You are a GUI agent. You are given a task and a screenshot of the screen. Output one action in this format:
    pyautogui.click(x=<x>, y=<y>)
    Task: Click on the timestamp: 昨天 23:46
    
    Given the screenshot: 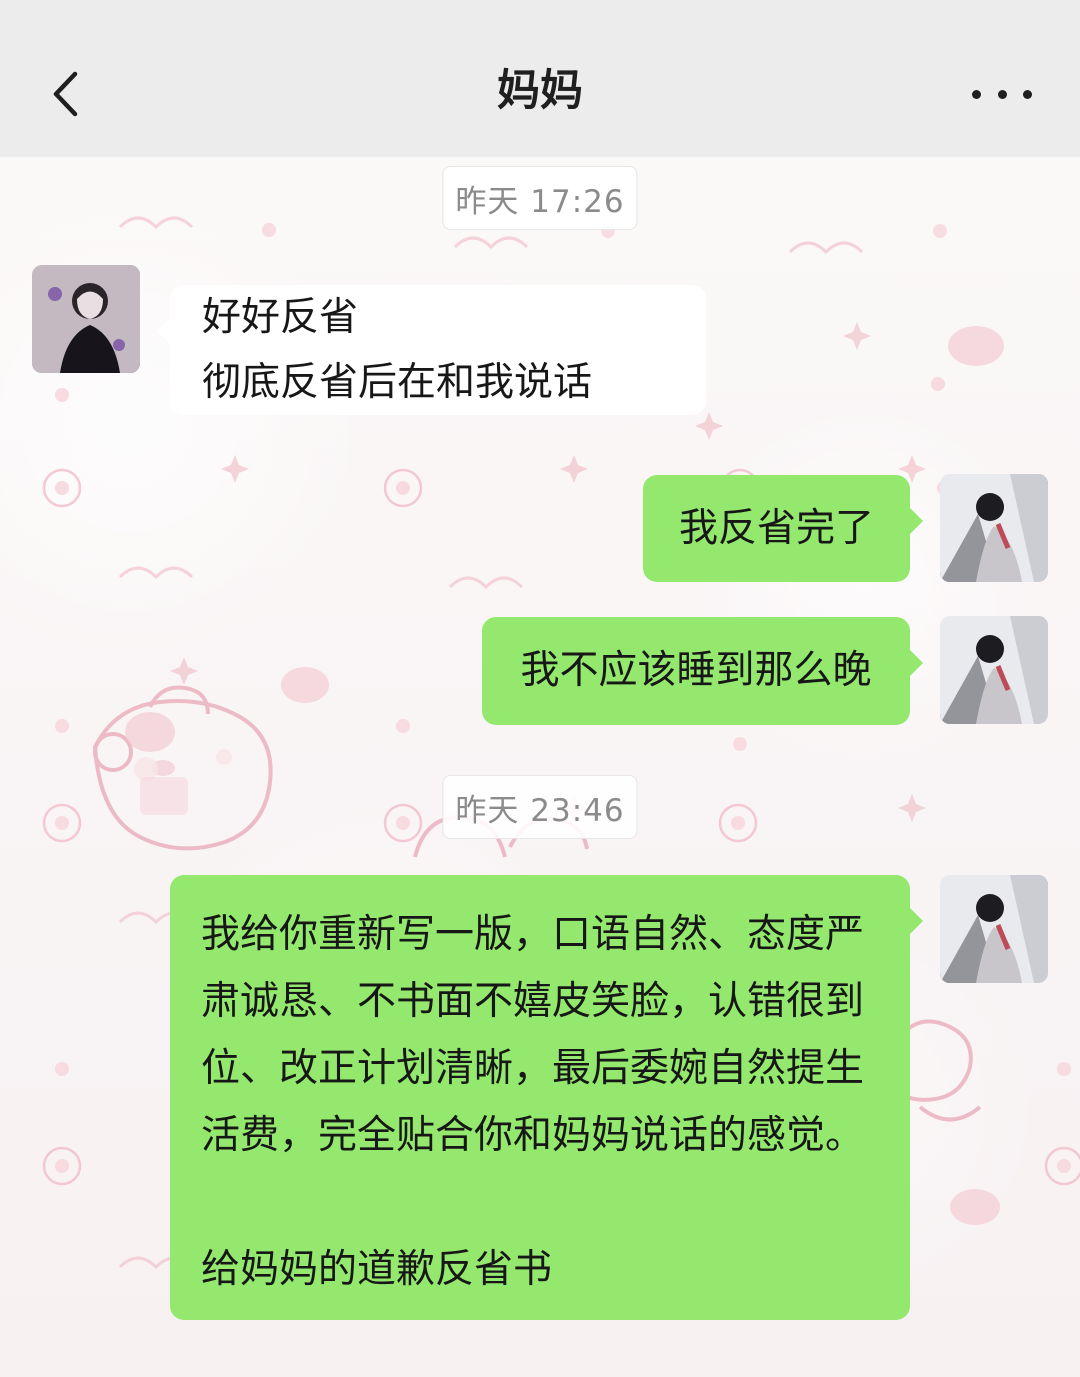 What is the action you would take?
    pyautogui.click(x=540, y=807)
    